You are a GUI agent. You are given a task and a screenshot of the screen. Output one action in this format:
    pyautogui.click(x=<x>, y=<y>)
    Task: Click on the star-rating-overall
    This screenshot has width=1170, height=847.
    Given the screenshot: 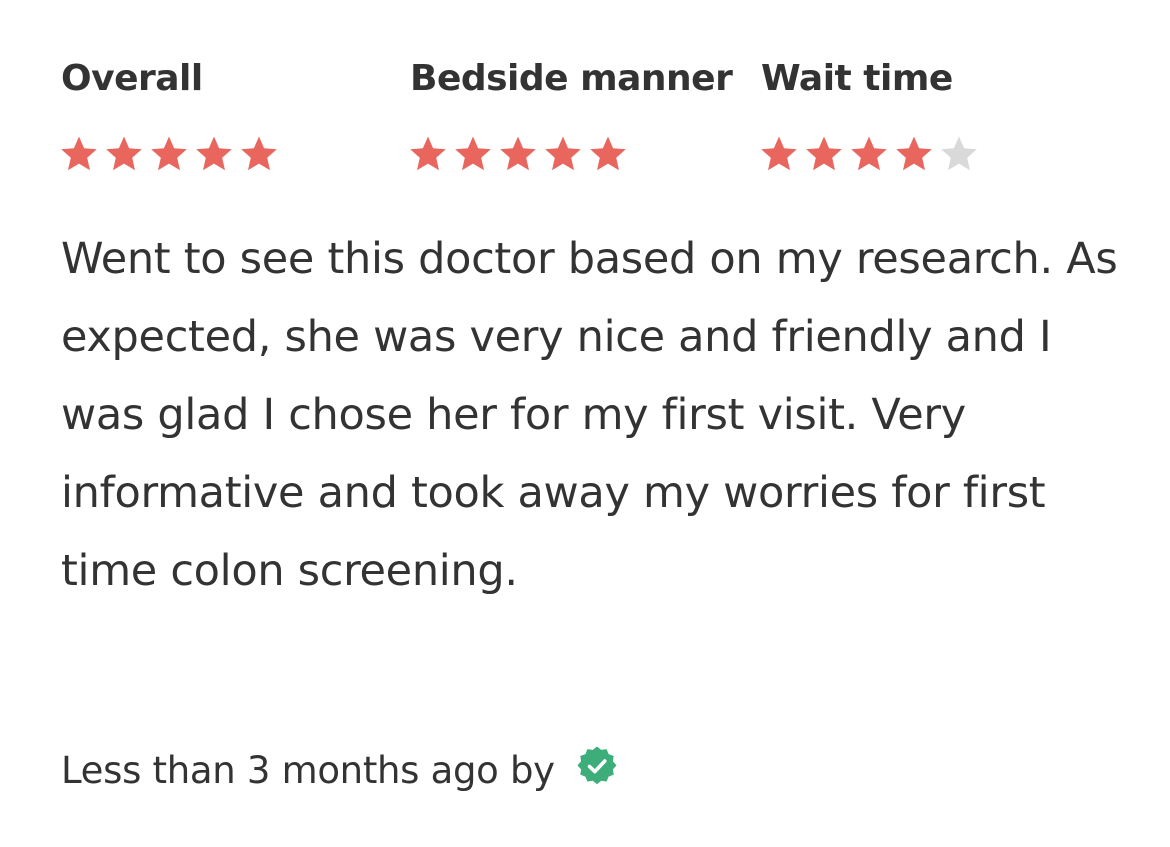 What is the action you would take?
    pyautogui.click(x=169, y=154)
    